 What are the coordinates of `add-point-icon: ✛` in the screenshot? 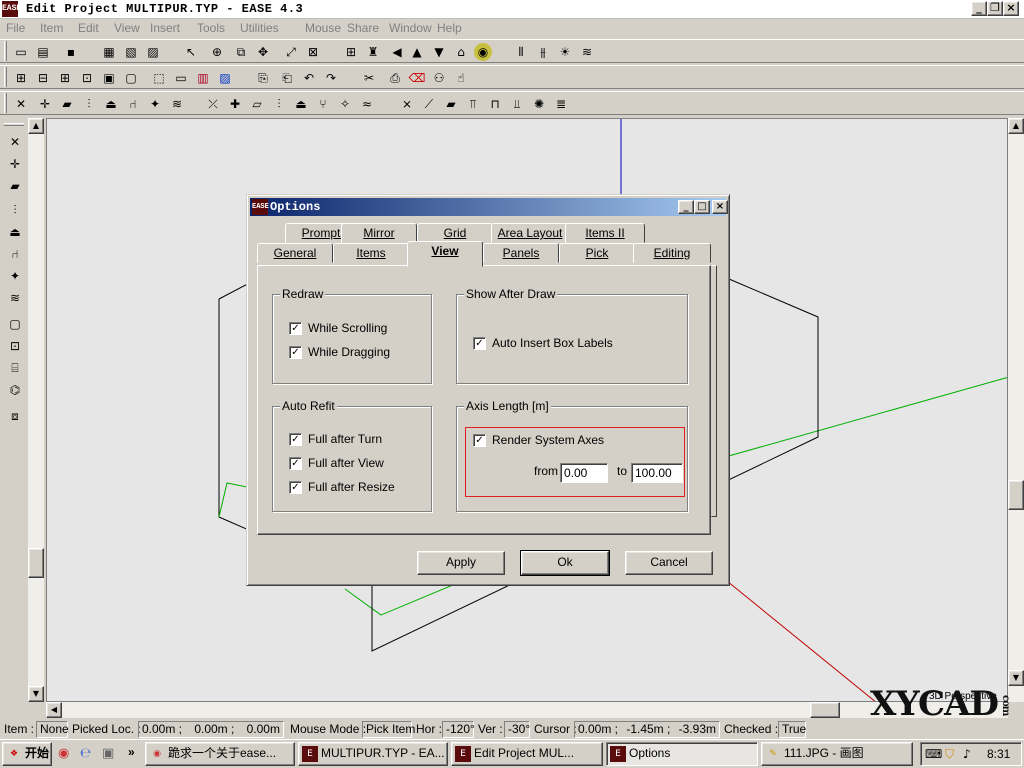 It's located at (45, 104).